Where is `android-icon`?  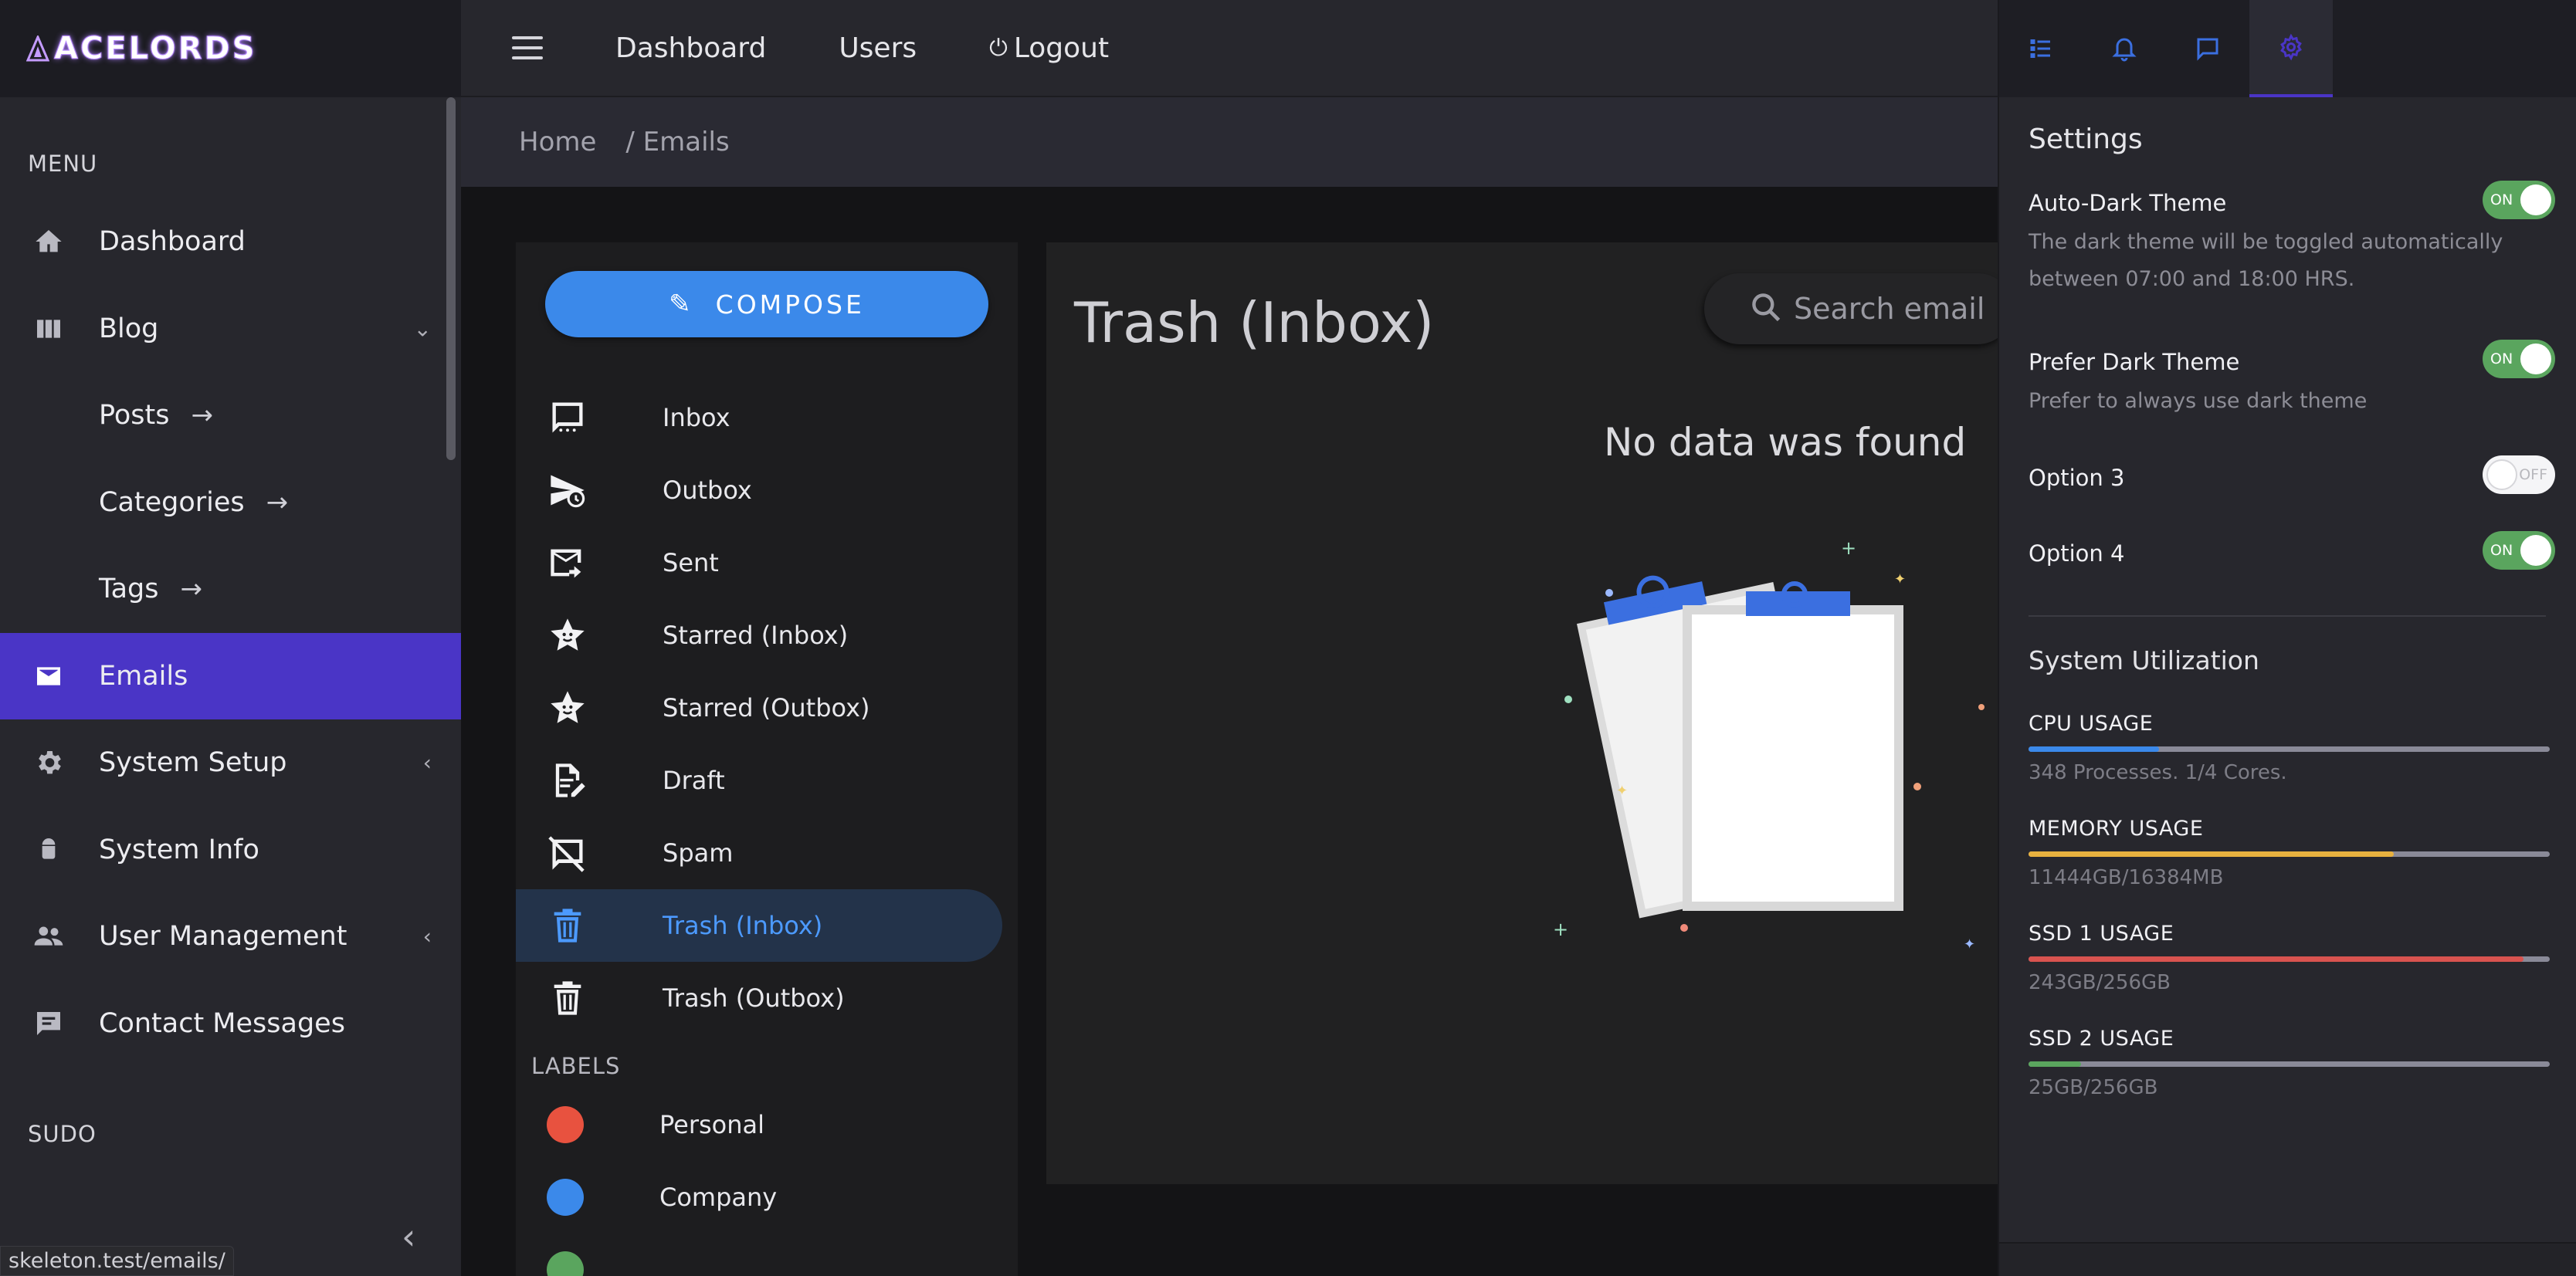
android-icon is located at coordinates (48, 850).